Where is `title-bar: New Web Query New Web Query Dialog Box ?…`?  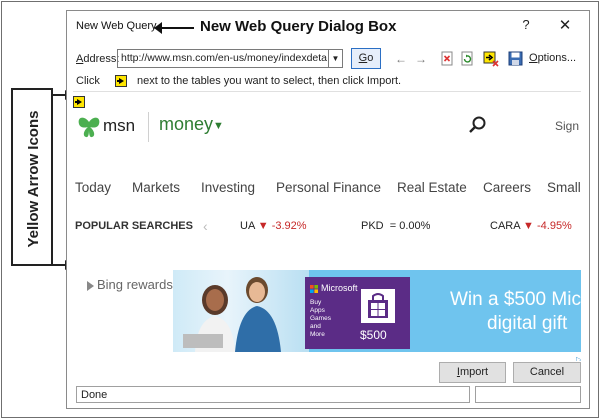
title-bar: New Web Query New Web Query Dialog Box ?… is located at coordinates (328, 27).